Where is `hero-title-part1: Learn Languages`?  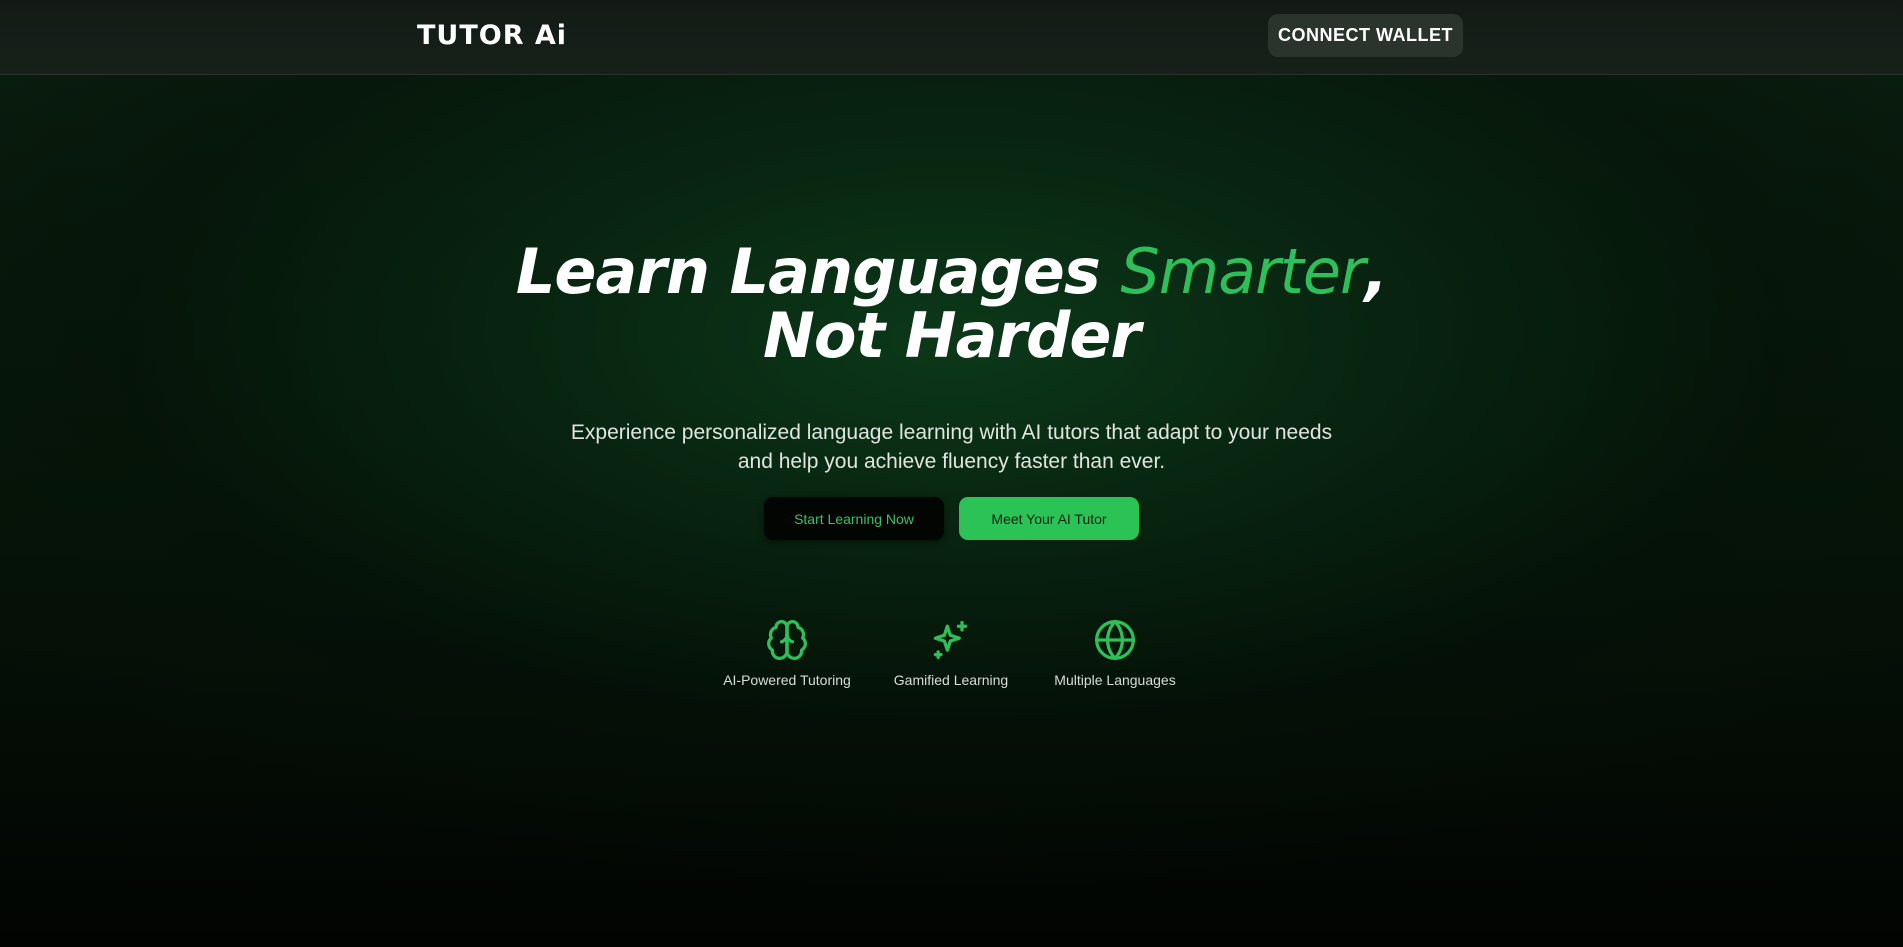 hero-title-part1: Learn Languages is located at coordinates (818, 271).